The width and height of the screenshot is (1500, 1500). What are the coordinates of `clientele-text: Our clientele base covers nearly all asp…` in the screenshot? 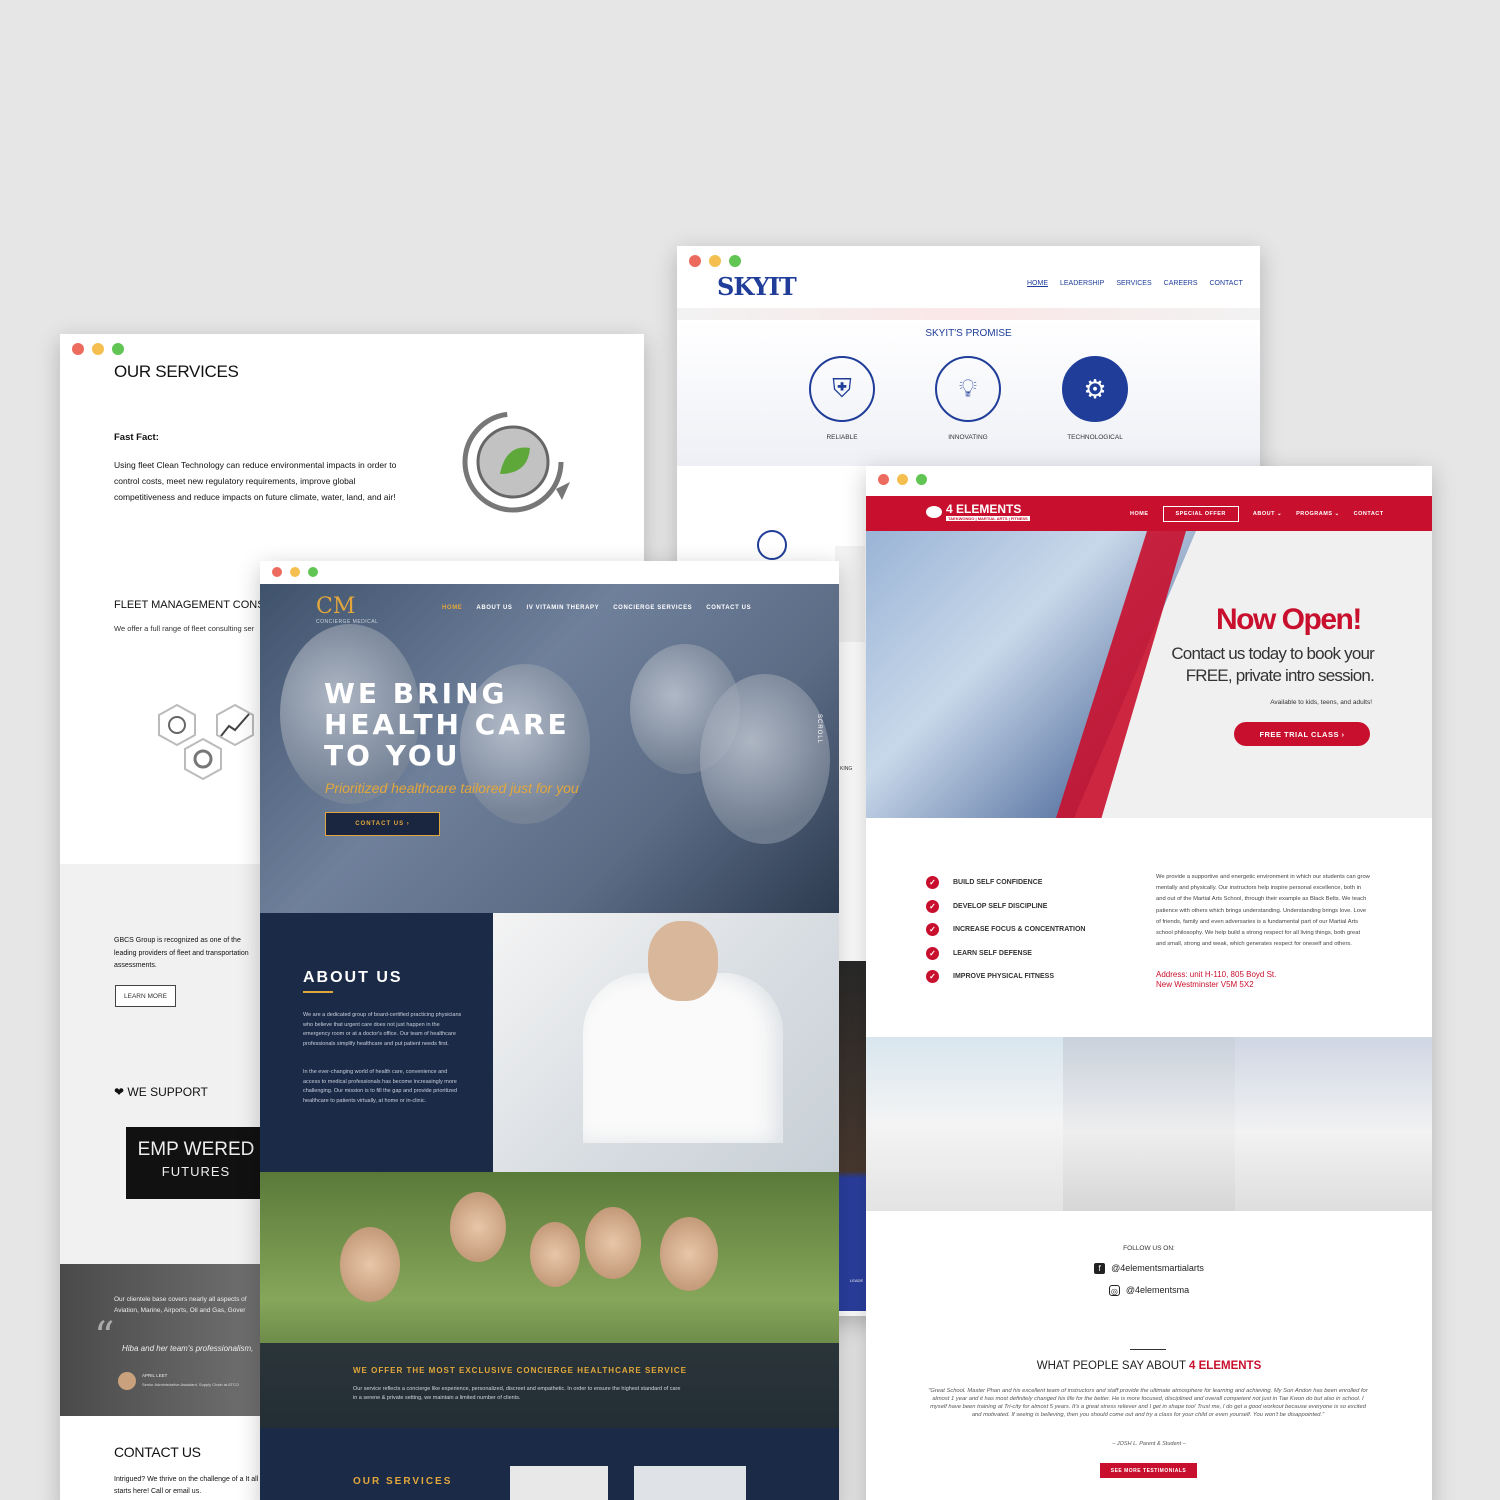 It's located at (180, 1305).